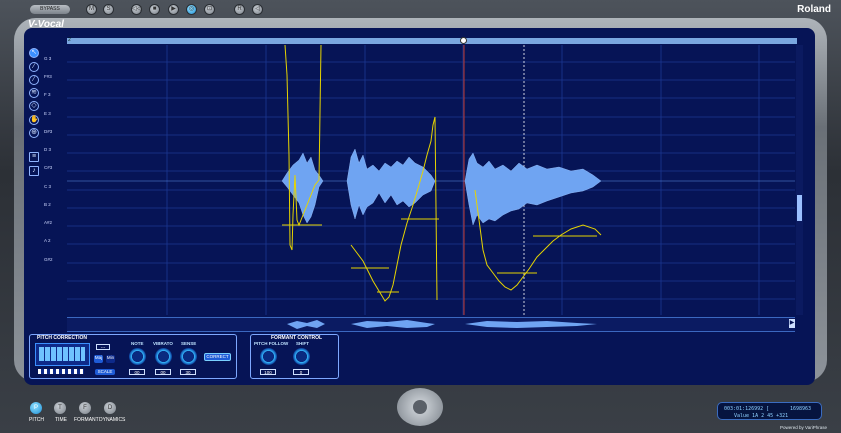 This screenshot has height=433, width=841. What do you see at coordinates (163, 356) in the screenshot?
I see `vibrato-knob` at bounding box center [163, 356].